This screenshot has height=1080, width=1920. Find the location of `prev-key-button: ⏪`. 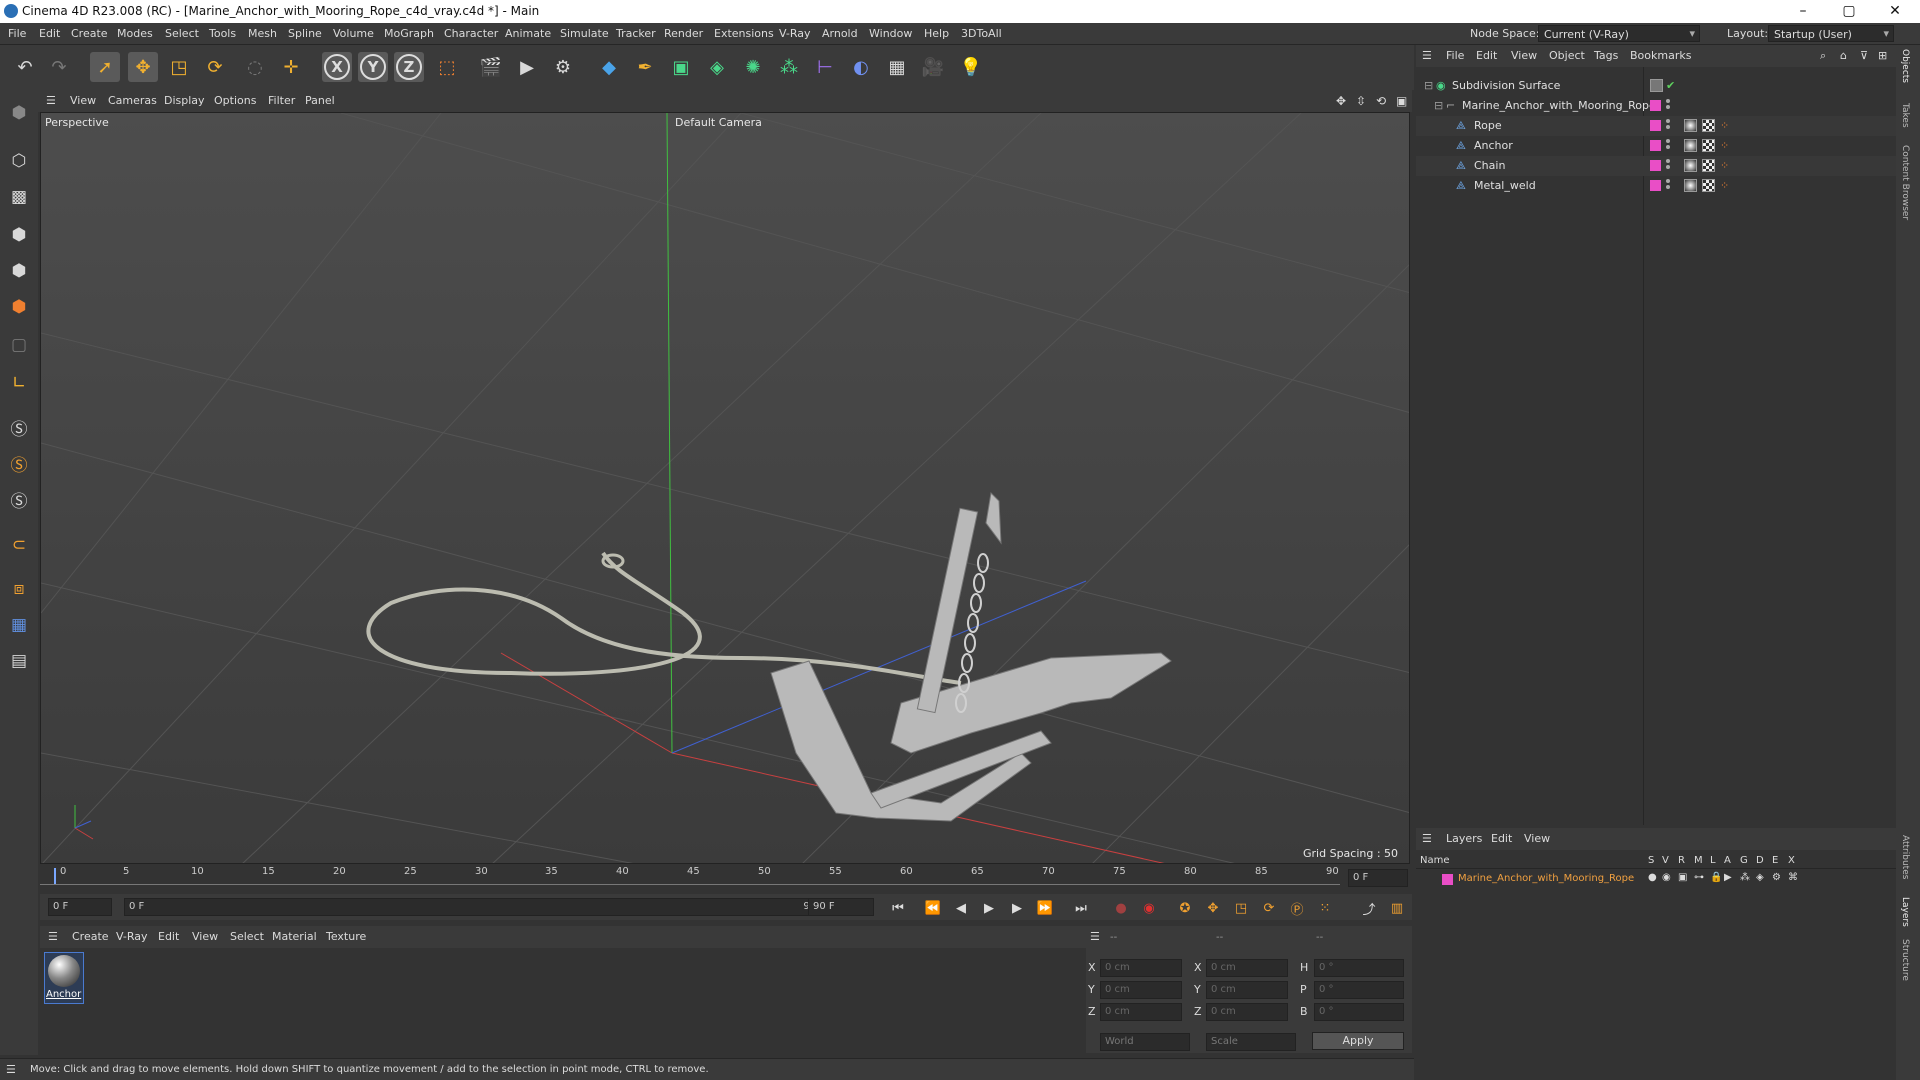

prev-key-button: ⏪ is located at coordinates (933, 908).